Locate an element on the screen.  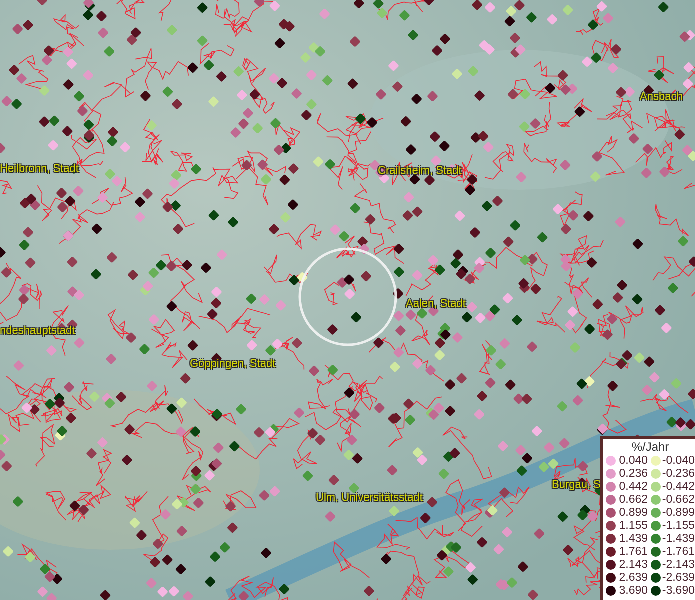
legend-label: 2.143 is located at coordinates (633, 565).